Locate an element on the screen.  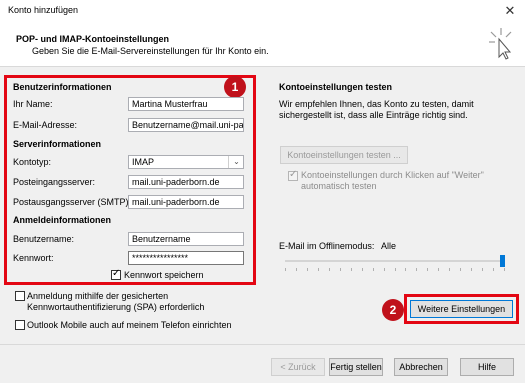
auto-test-label-line2: automatisch testen is located at coordinates (339, 186).